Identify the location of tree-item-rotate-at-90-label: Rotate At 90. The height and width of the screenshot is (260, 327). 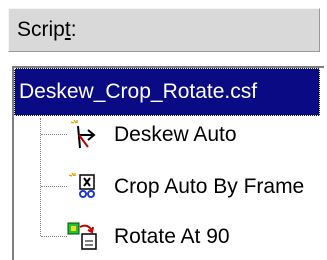
(172, 237).